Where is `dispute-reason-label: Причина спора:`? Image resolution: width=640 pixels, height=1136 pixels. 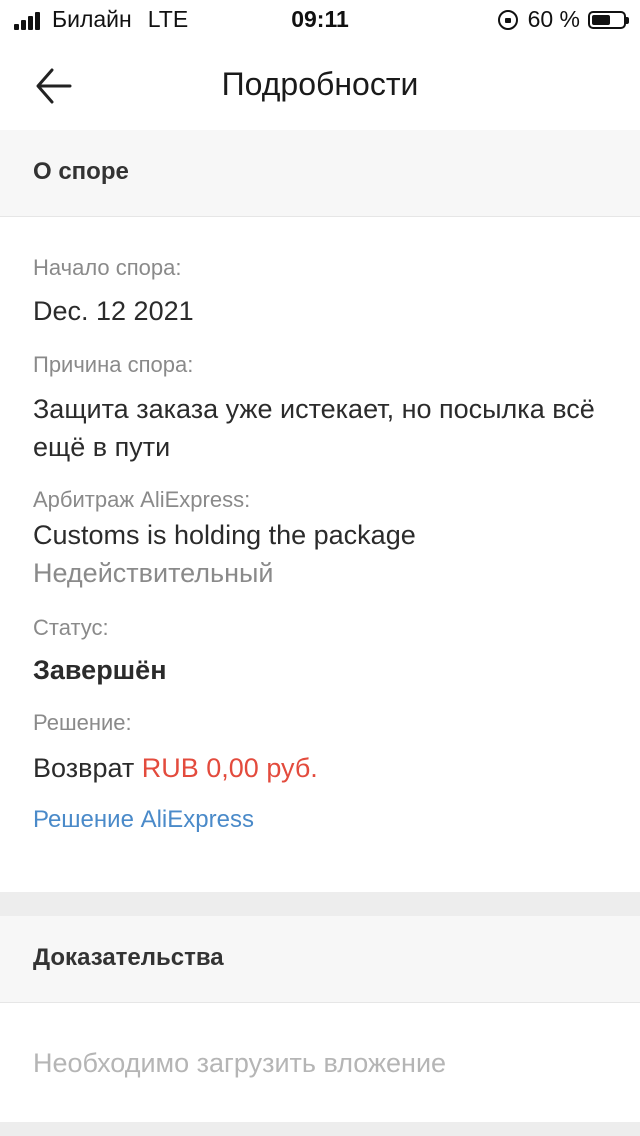
dispute-reason-label: Причина спора: is located at coordinates (113, 364).